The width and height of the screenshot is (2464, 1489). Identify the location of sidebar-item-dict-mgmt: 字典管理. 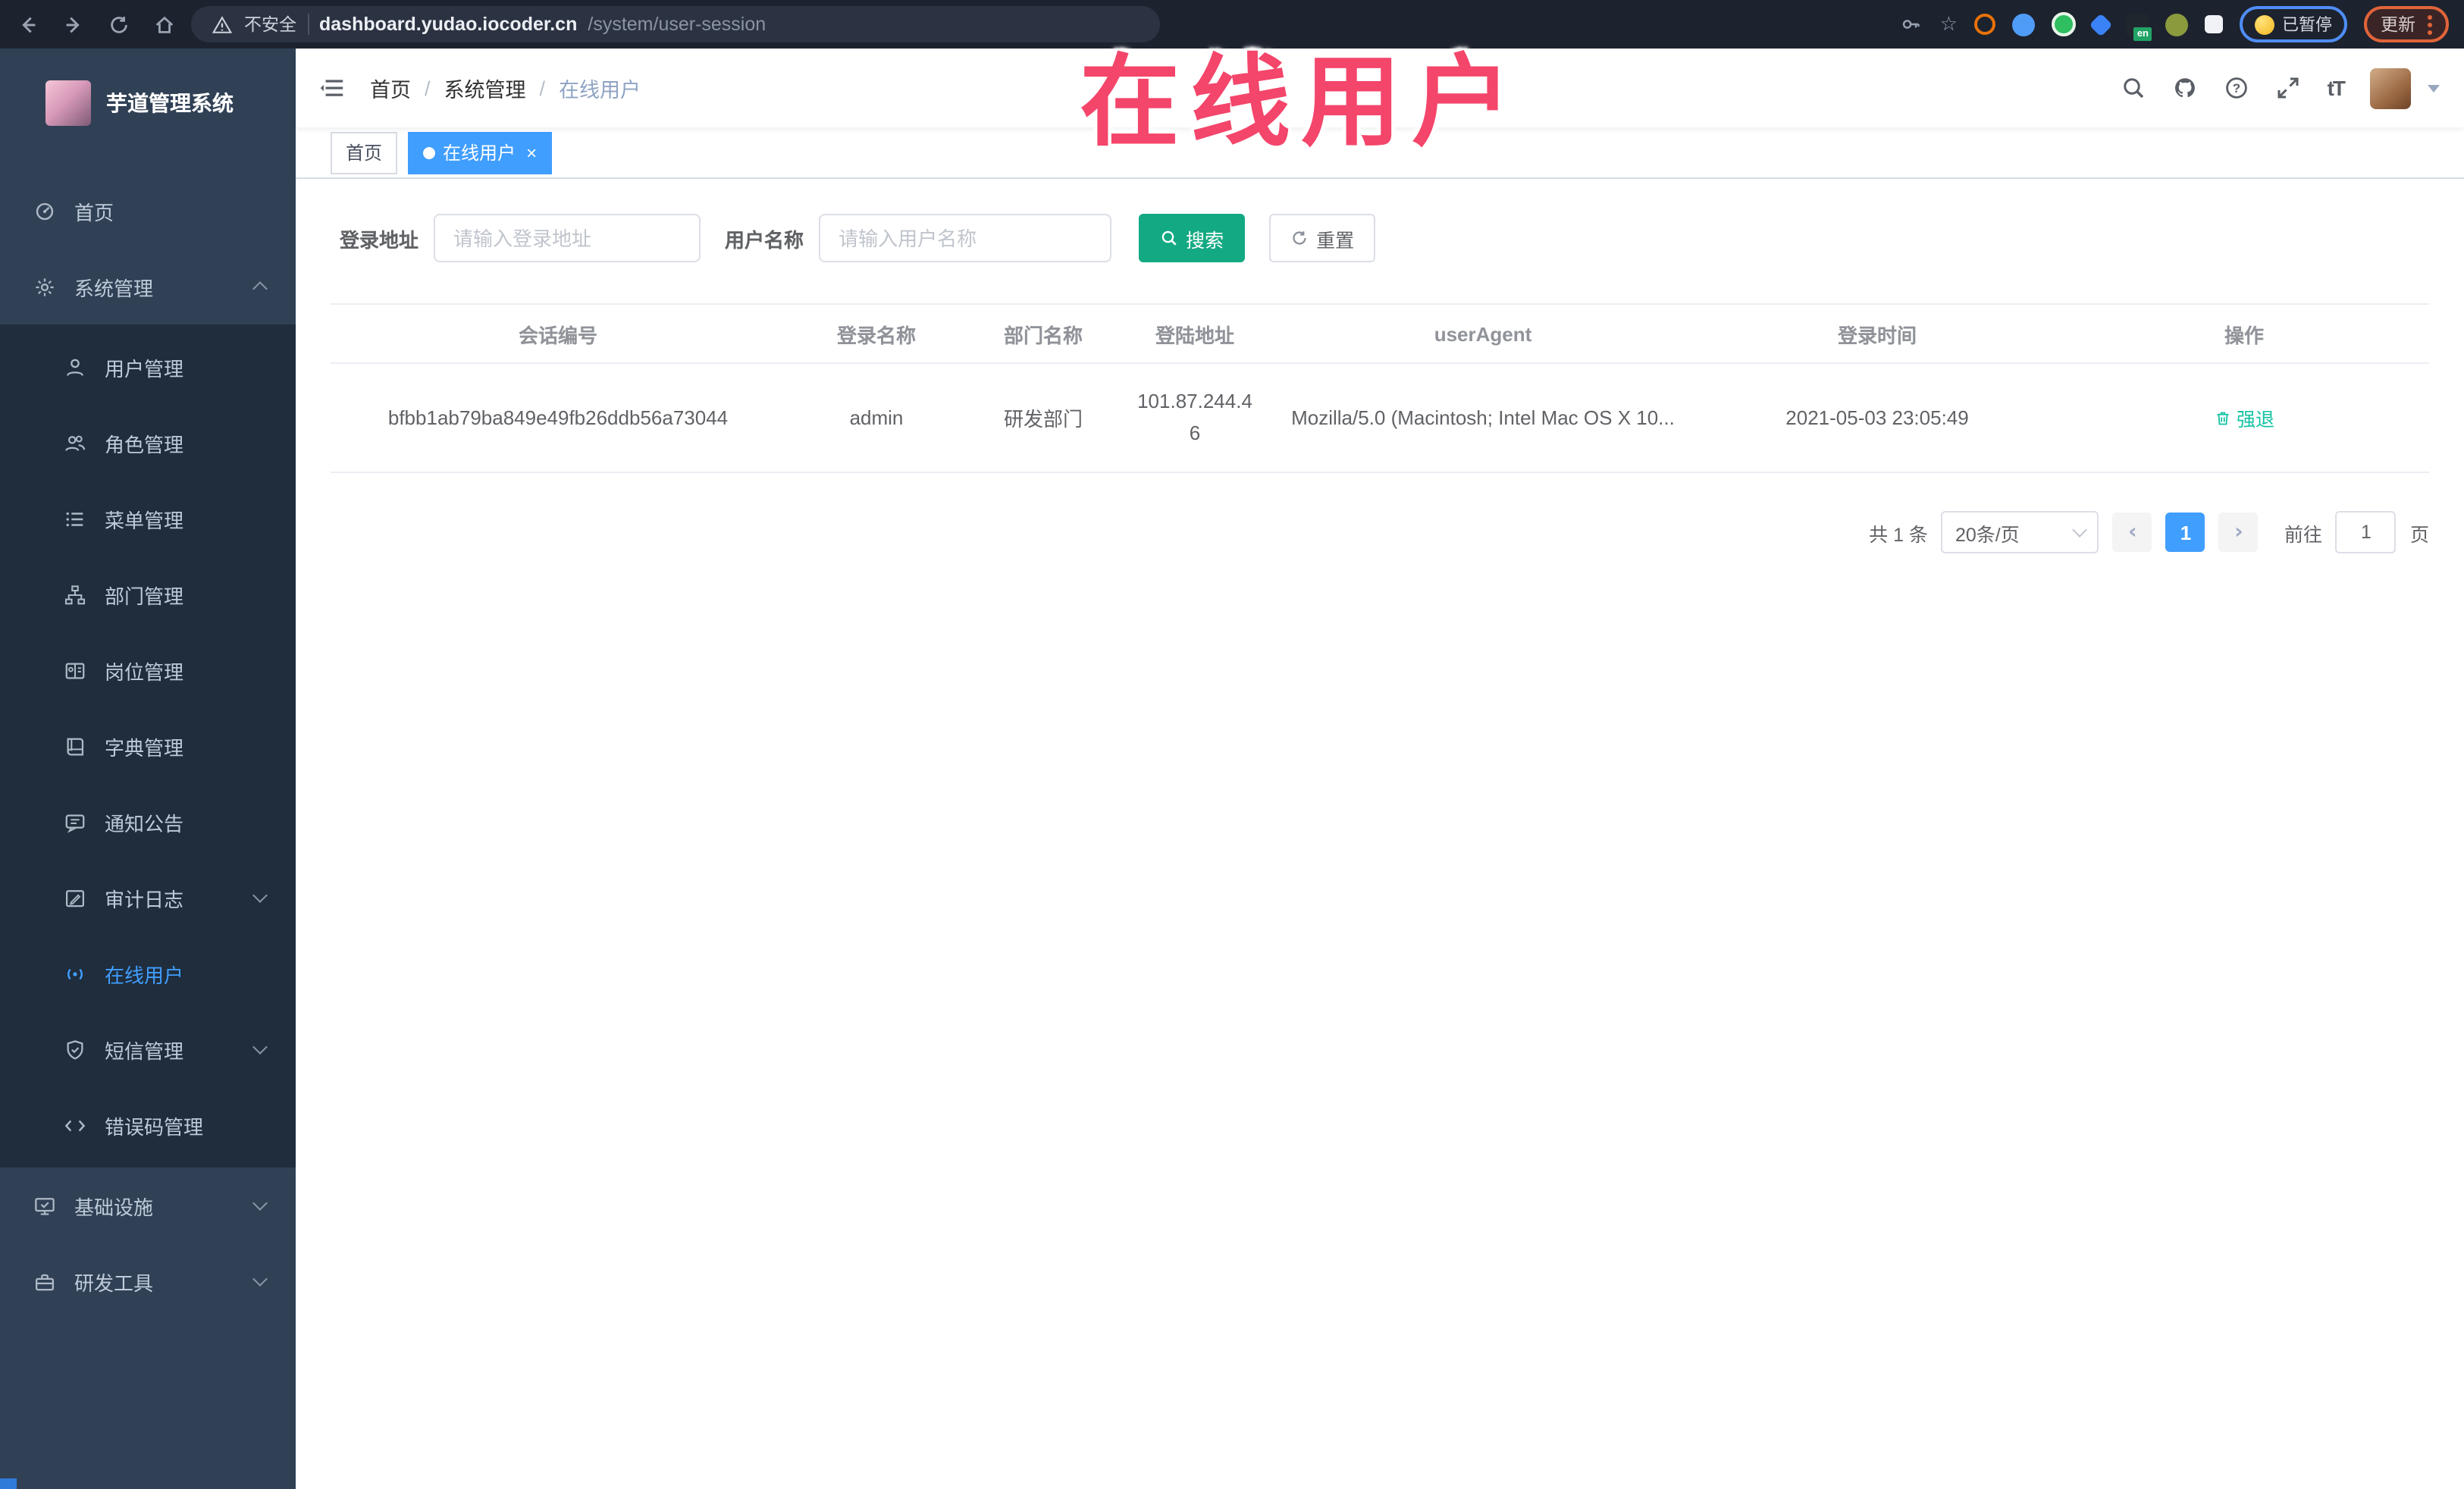
(148, 746).